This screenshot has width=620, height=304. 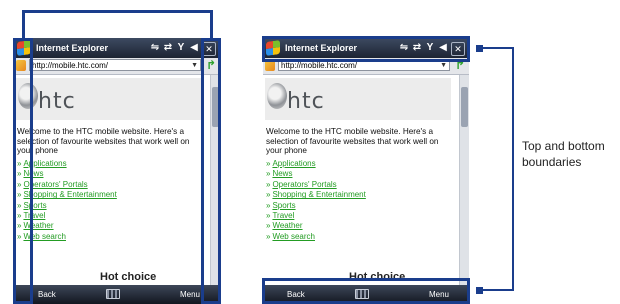 I want to click on callout-line-left, so click(x=23, y=24).